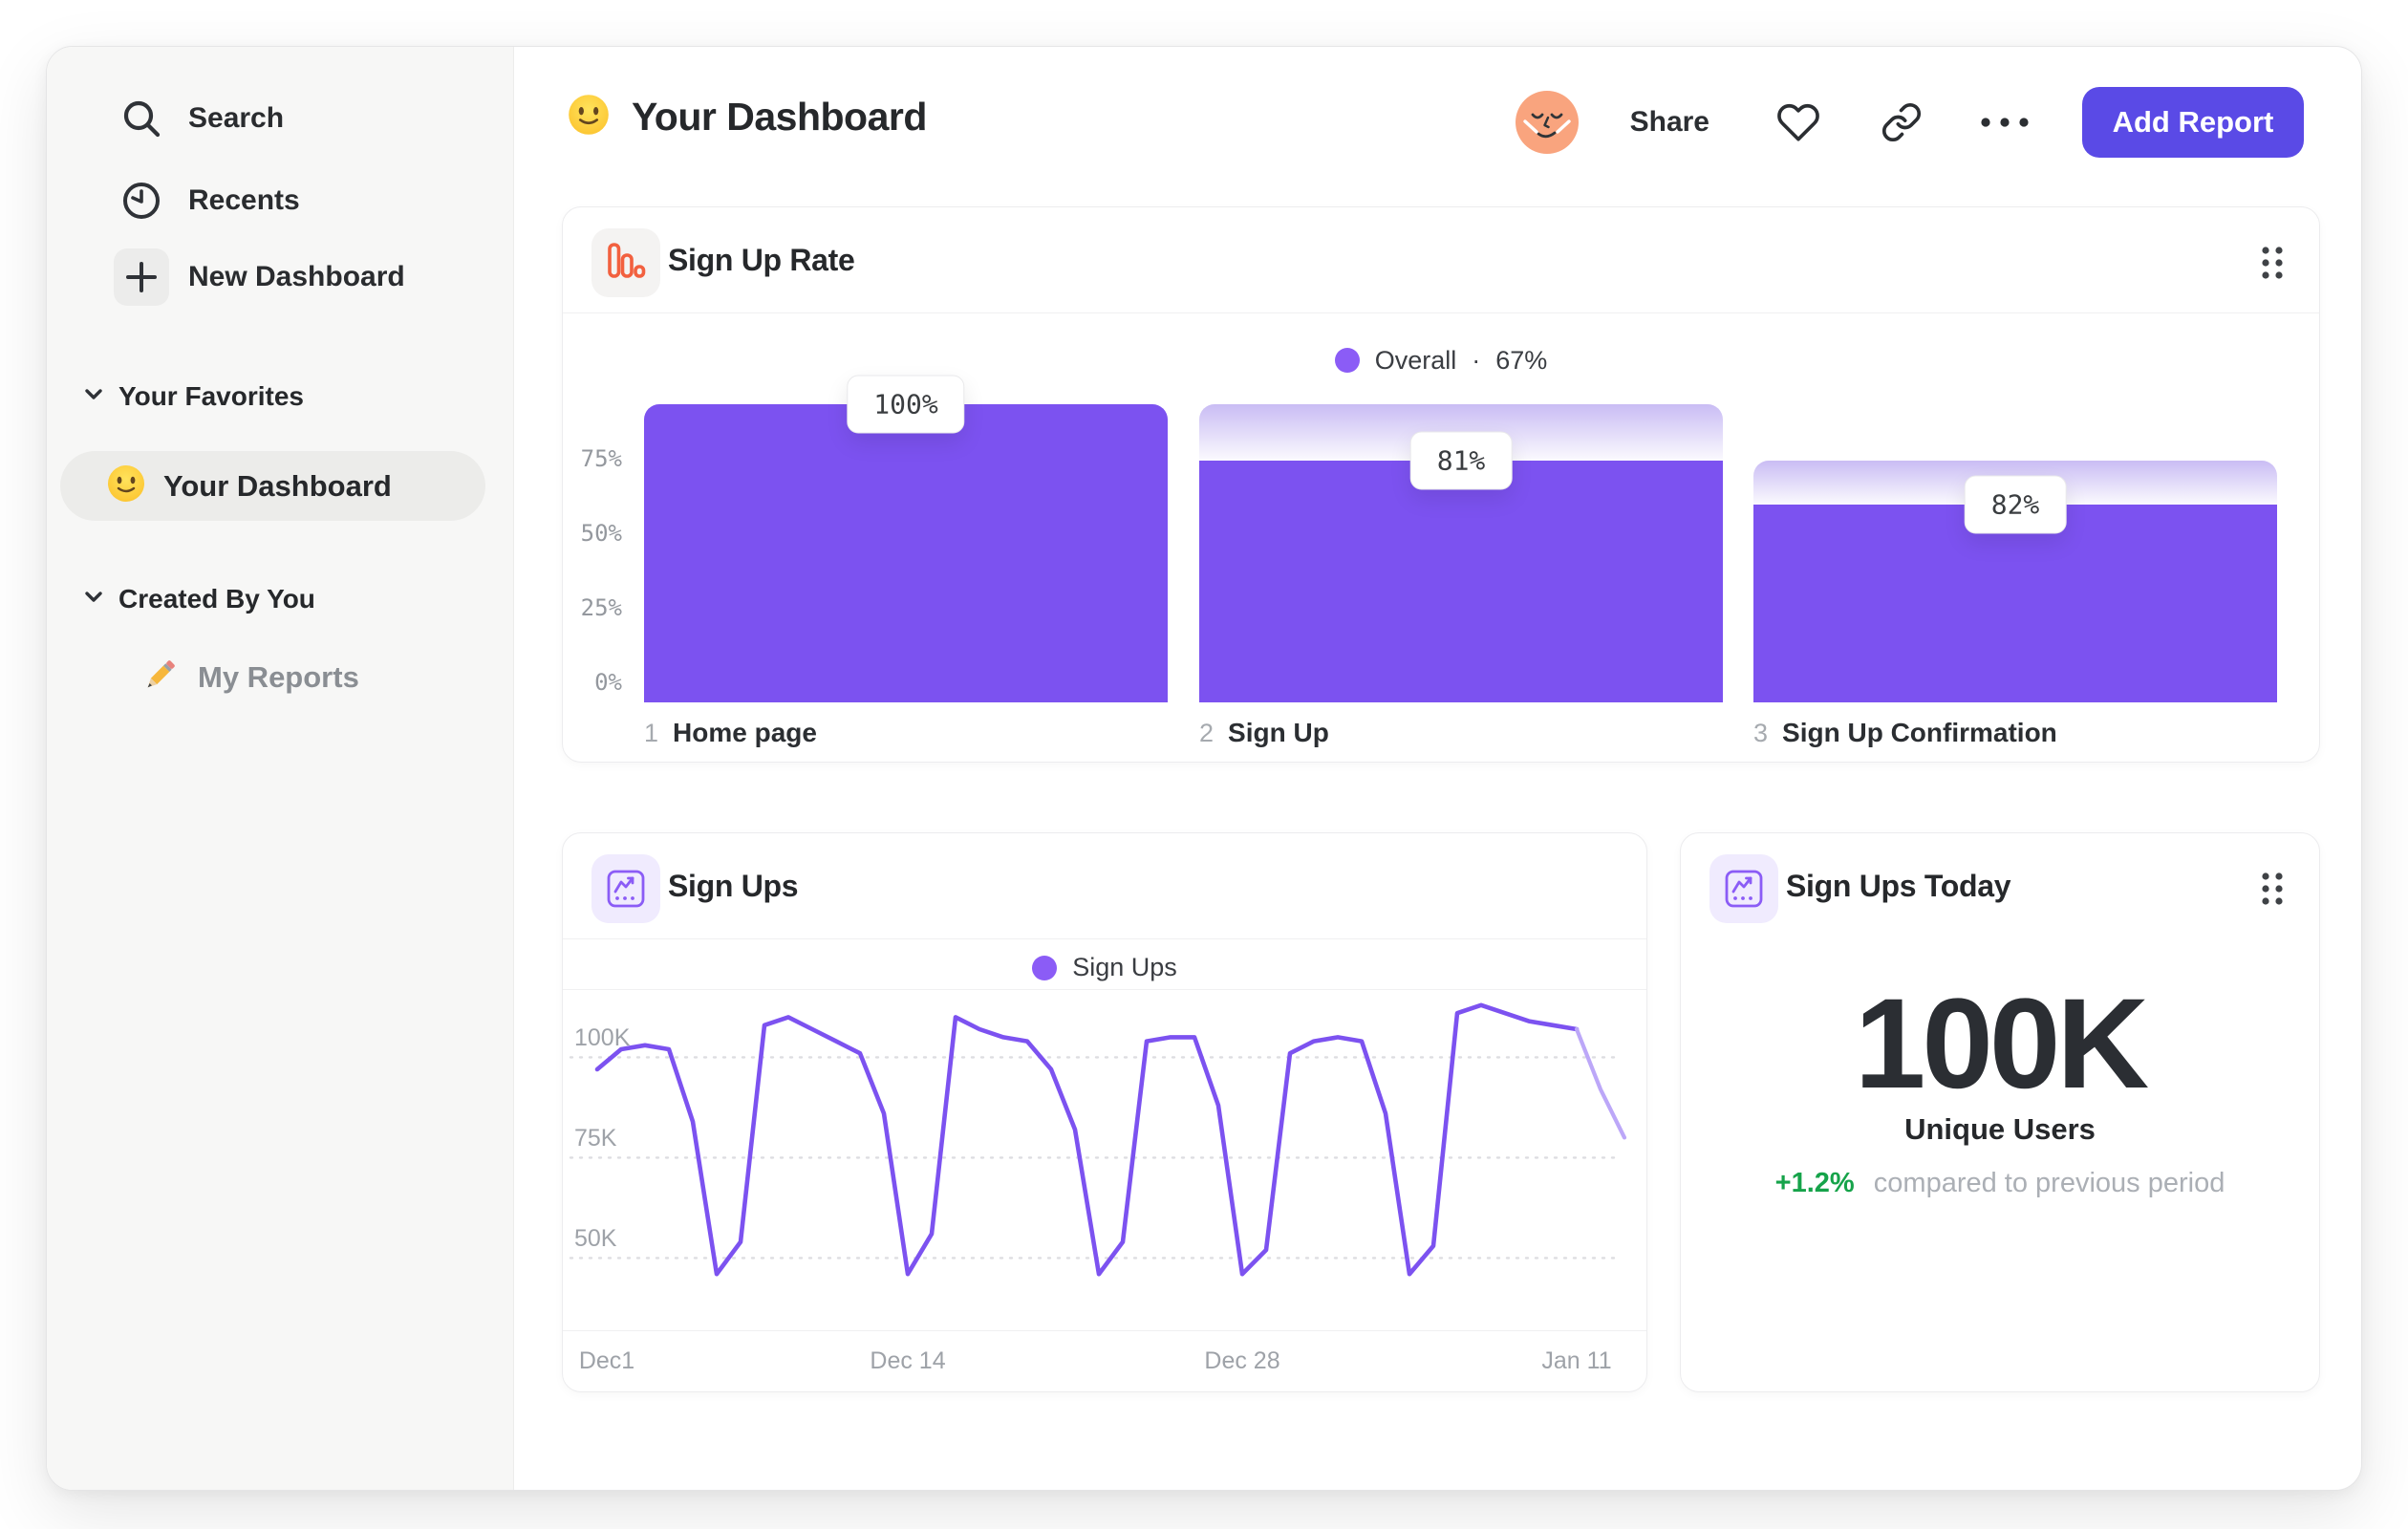 Image resolution: width=2408 pixels, height=1529 pixels. Describe the element at coordinates (2049, 1183) in the screenshot. I see `stat-change-note: compared to previous period` at that location.